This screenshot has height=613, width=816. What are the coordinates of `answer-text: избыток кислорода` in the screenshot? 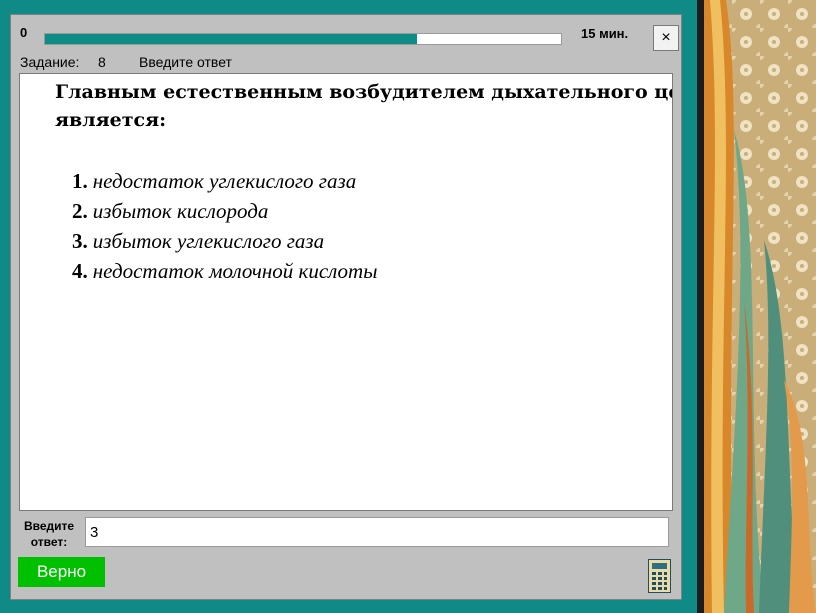 It's located at (180, 211).